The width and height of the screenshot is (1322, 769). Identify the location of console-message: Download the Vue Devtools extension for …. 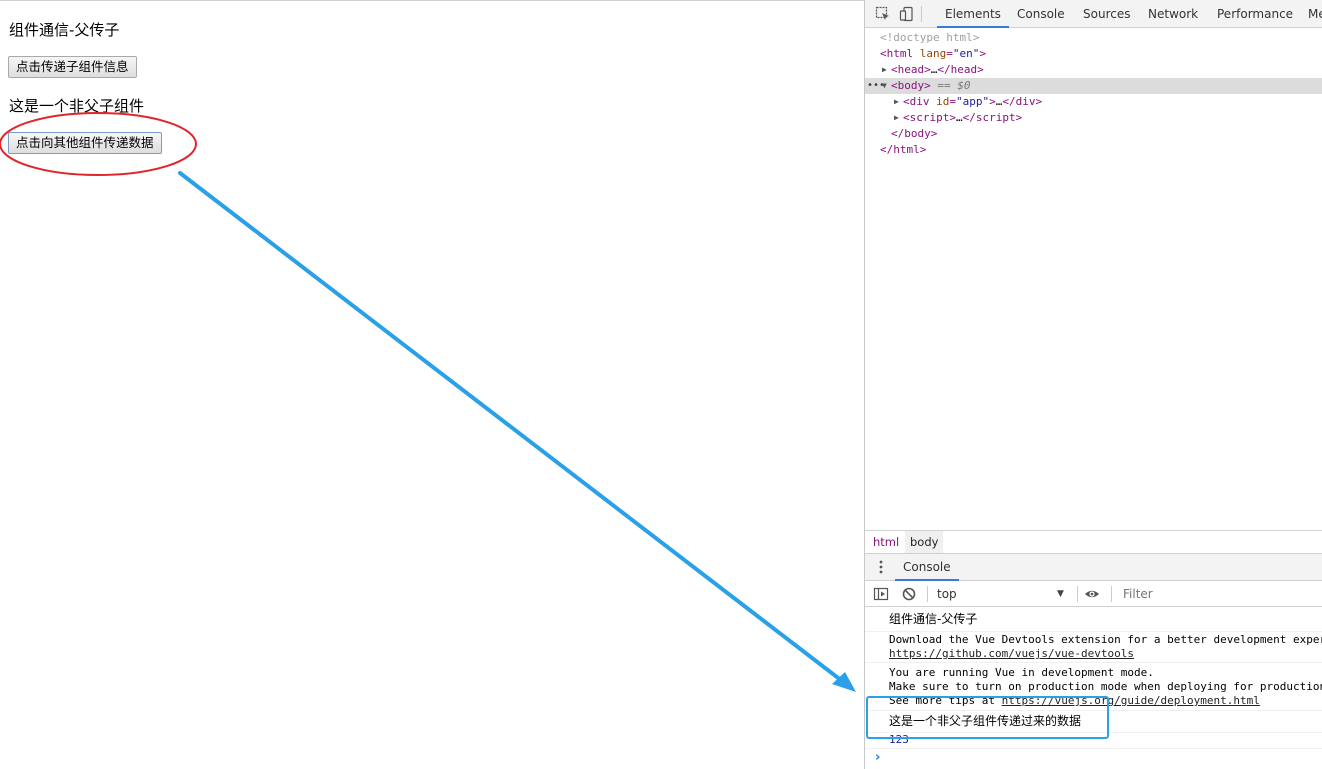
(1093, 647).